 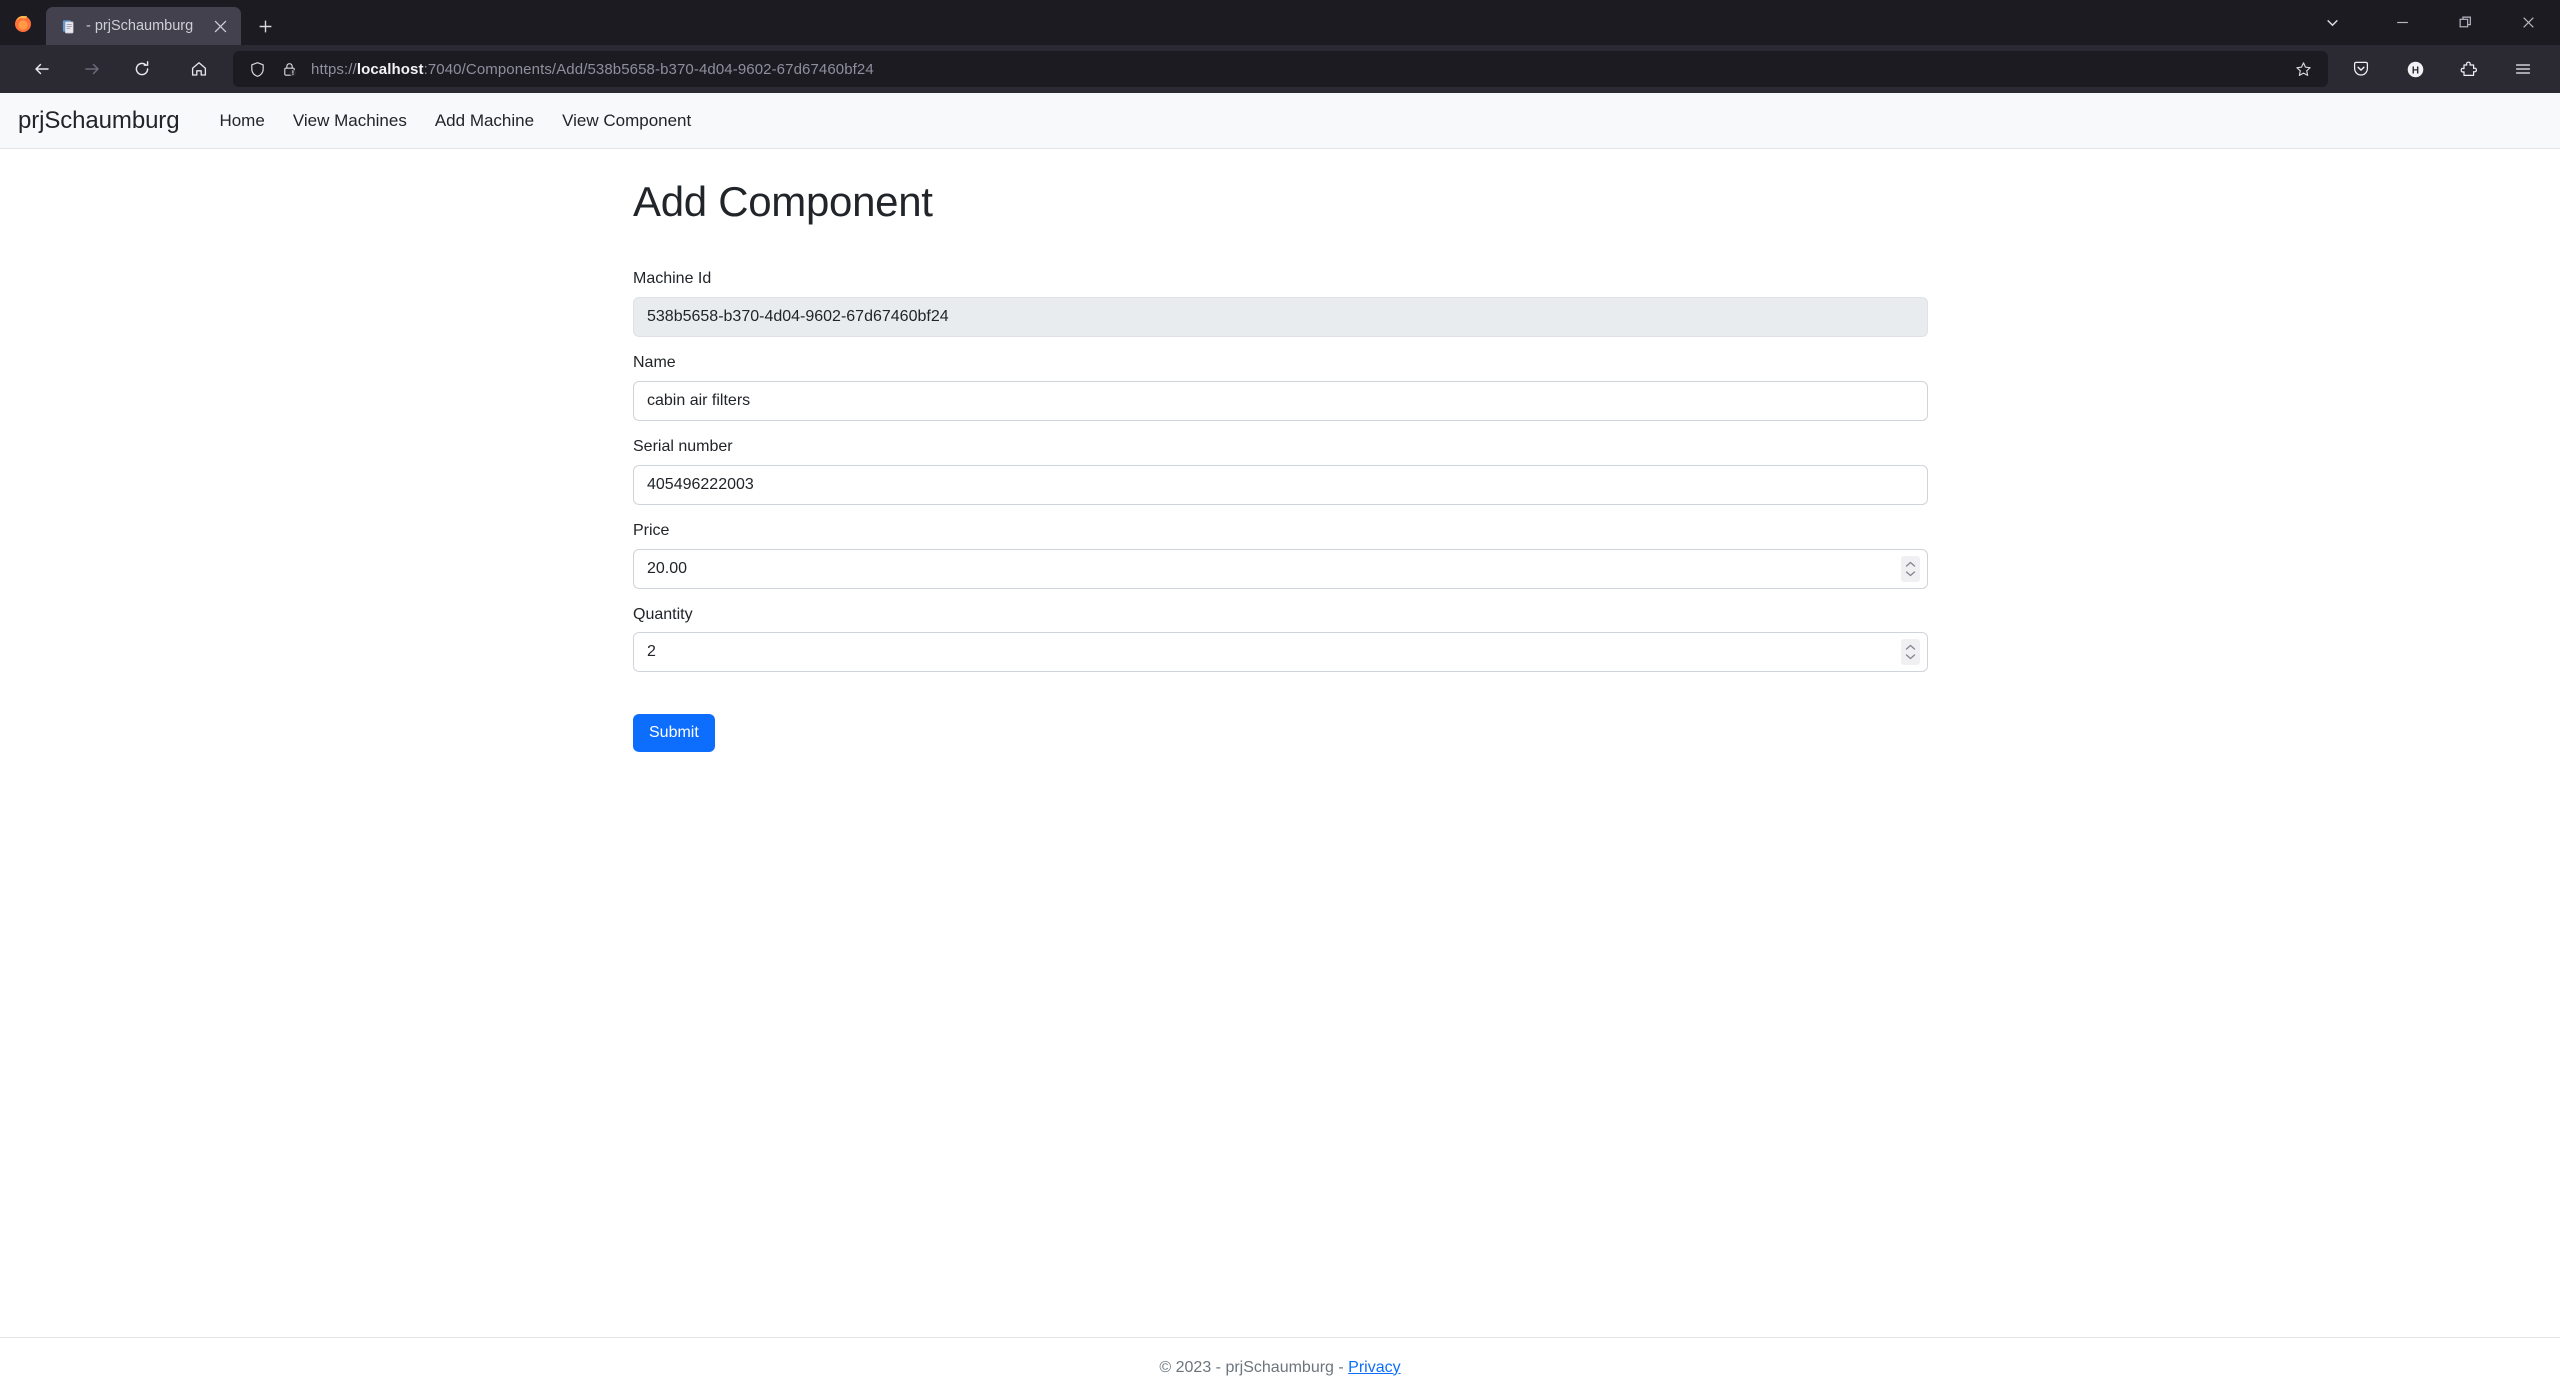 I want to click on browser-tab: - prjSchaumburg, so click(x=143, y=26).